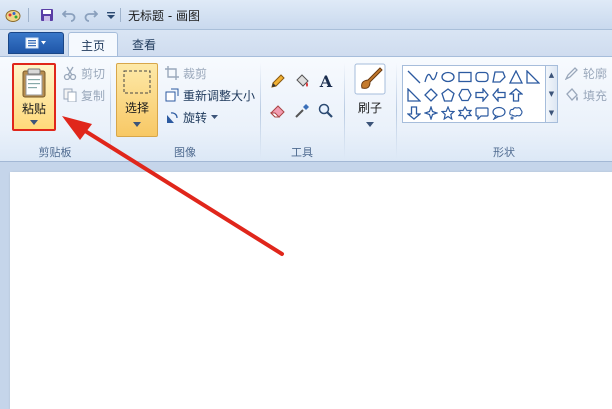  I want to click on annotation-arrow, so click(173, 186).